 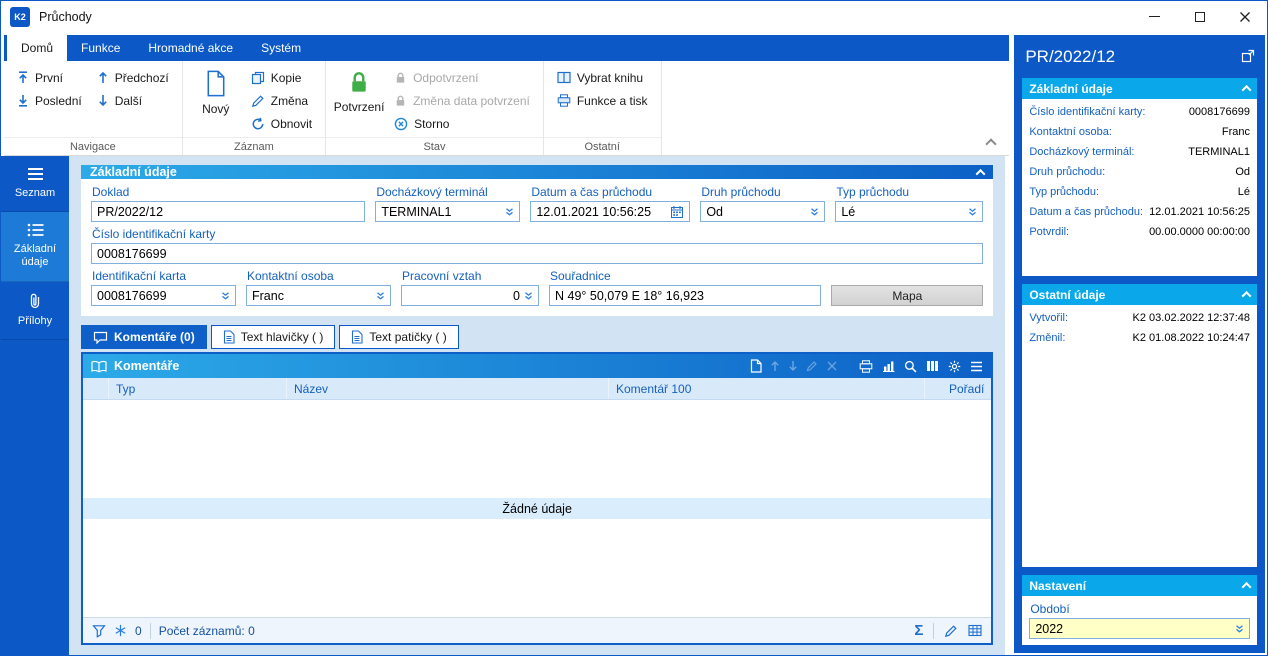 I want to click on id-karta-label: Identifikační karta, so click(x=139, y=276).